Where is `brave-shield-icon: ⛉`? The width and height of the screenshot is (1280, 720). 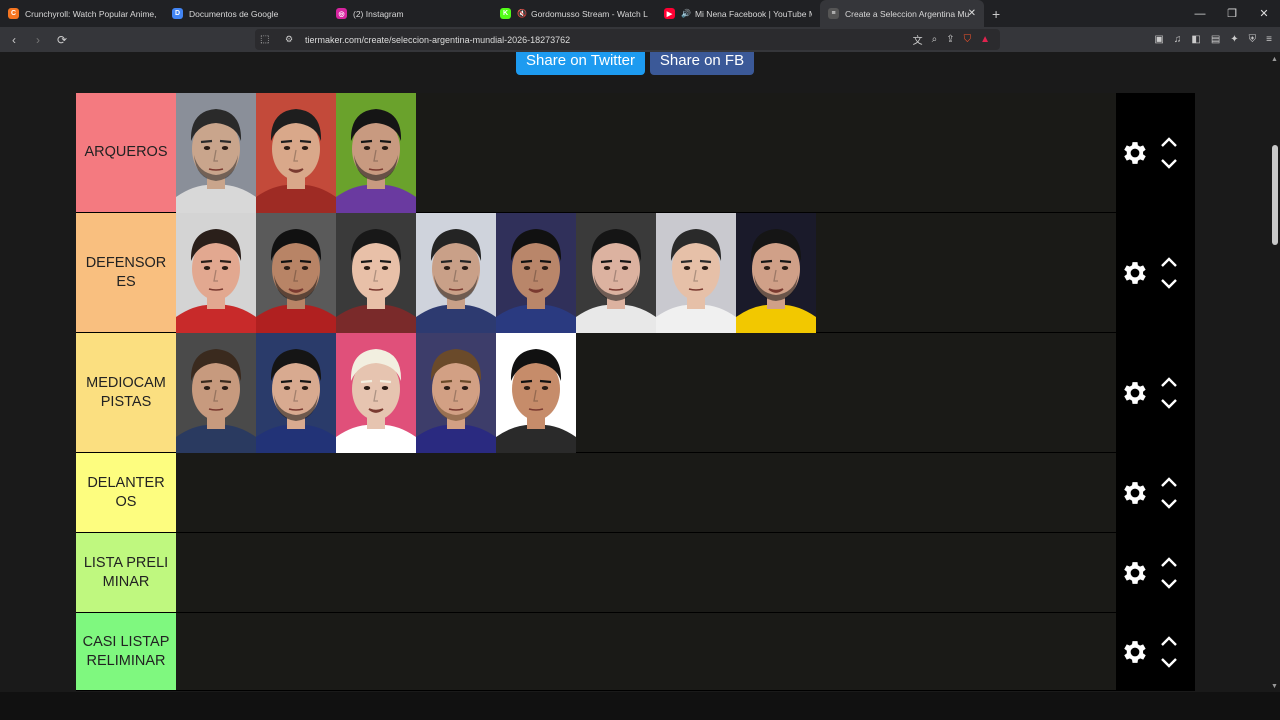 brave-shield-icon: ⛉ is located at coordinates (968, 39).